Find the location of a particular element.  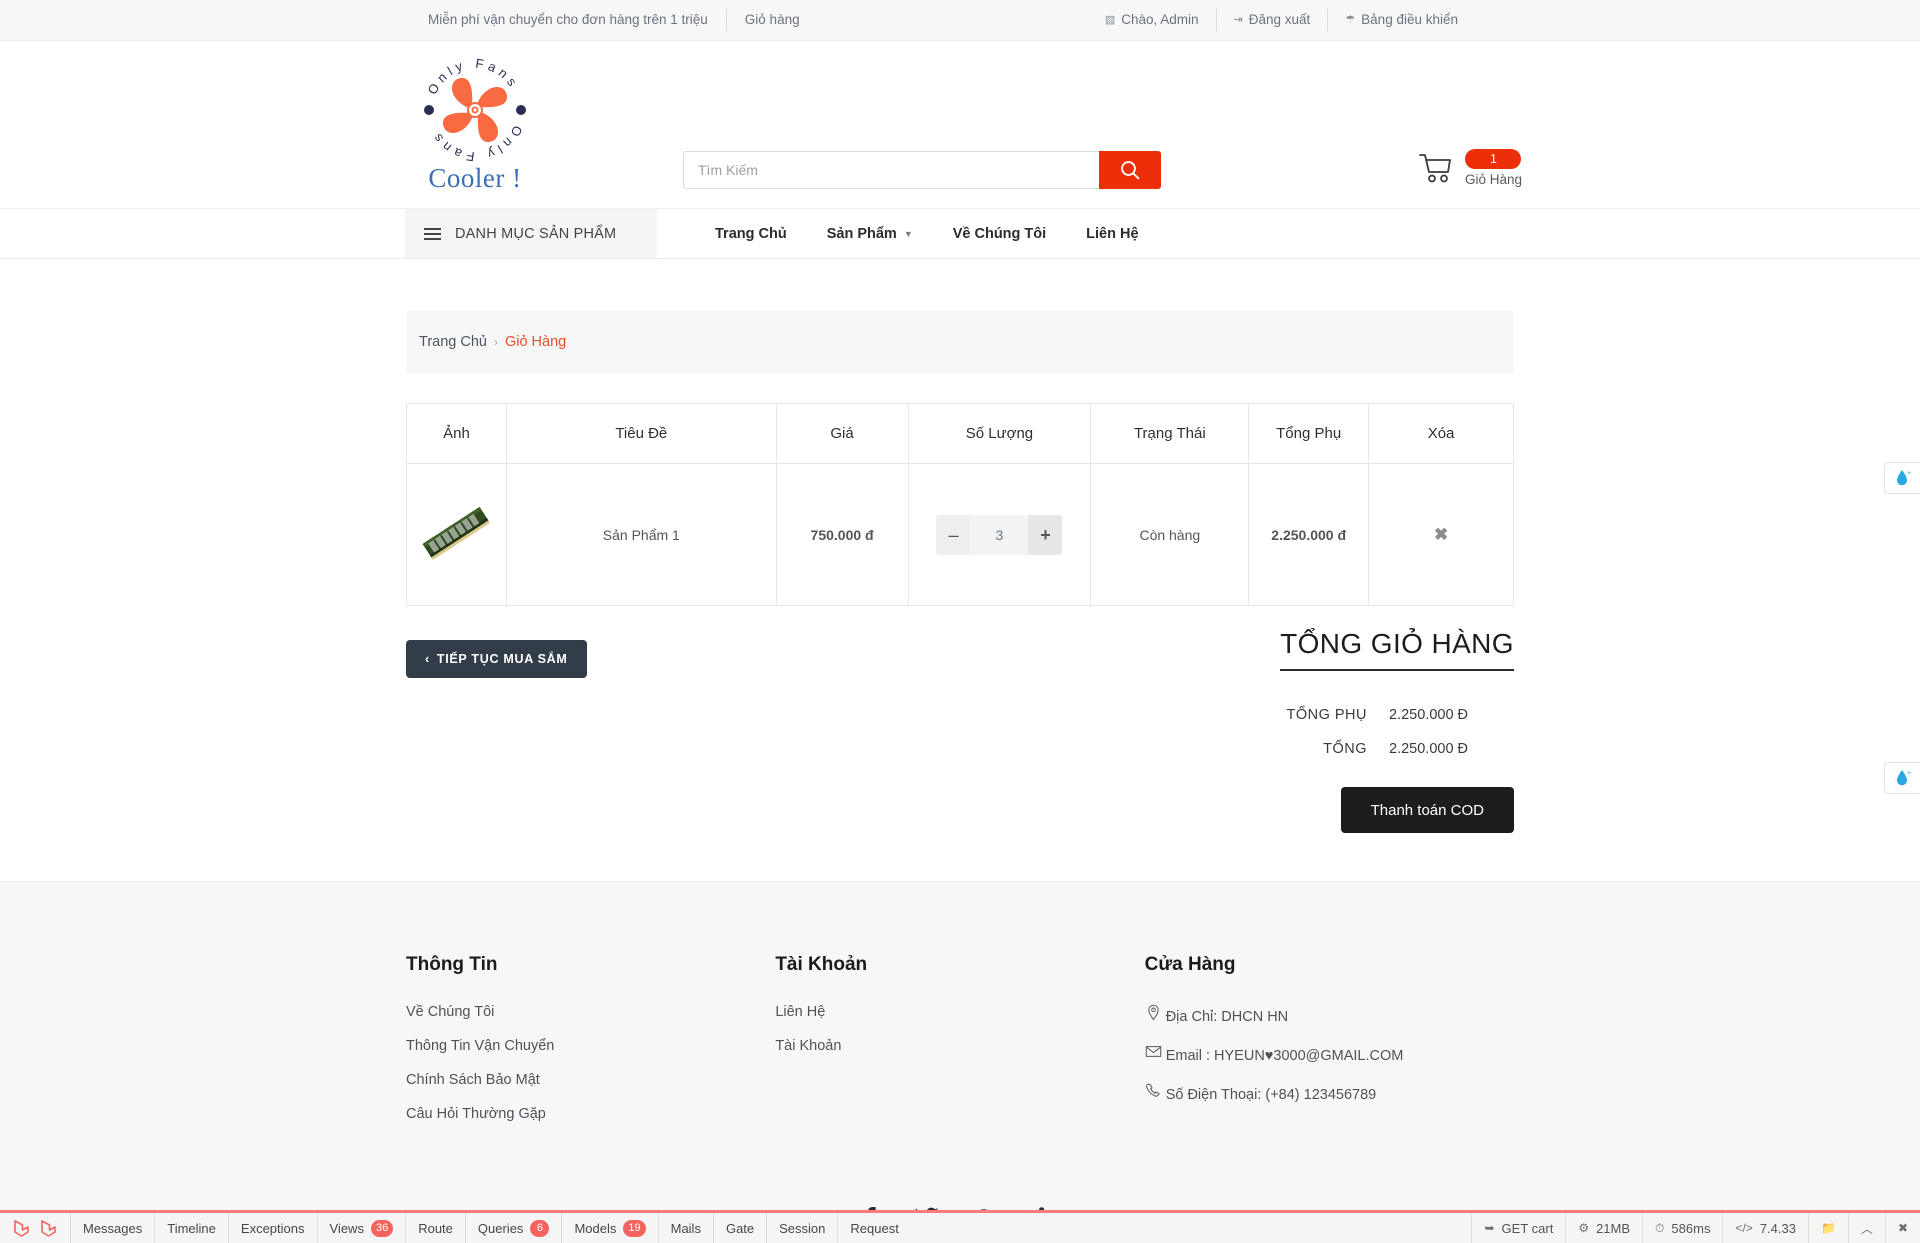

debugbar-tab-models: Models 19 is located at coordinates (610, 1228).